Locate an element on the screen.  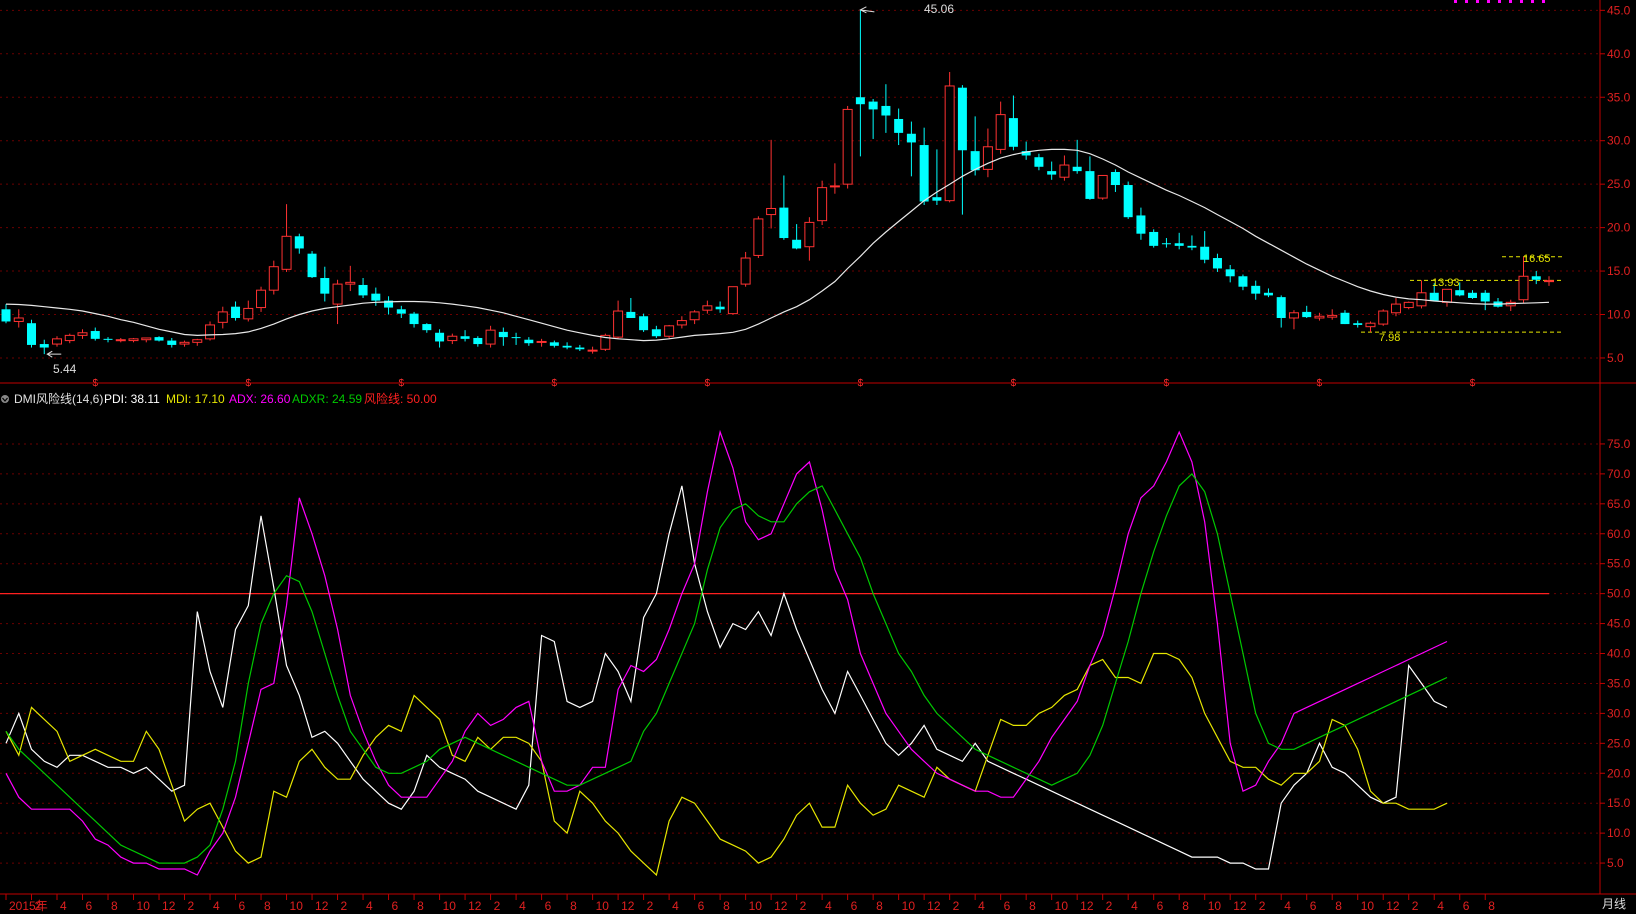
indicator-tick-label: 55.0 is located at coordinates (1619, 564).